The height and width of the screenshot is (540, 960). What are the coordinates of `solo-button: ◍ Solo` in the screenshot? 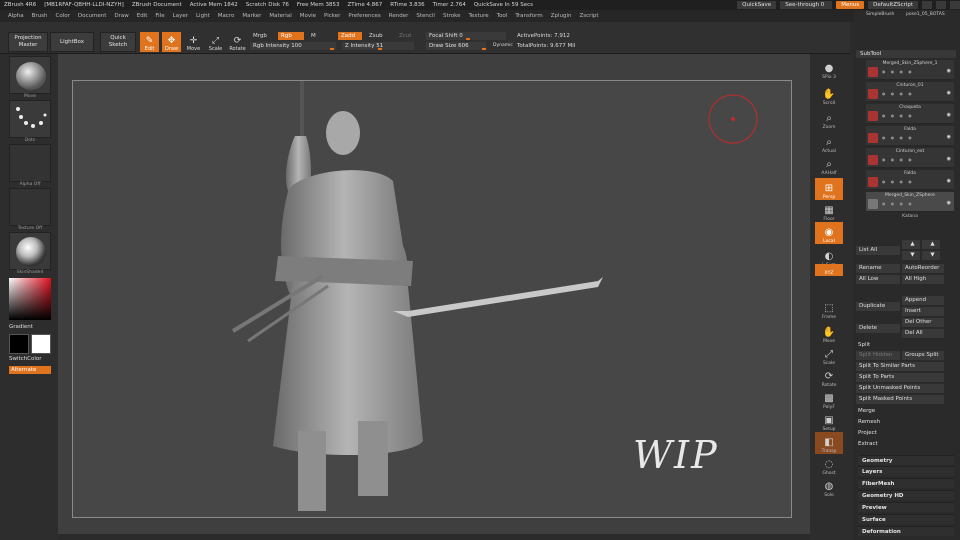 It's located at (829, 487).